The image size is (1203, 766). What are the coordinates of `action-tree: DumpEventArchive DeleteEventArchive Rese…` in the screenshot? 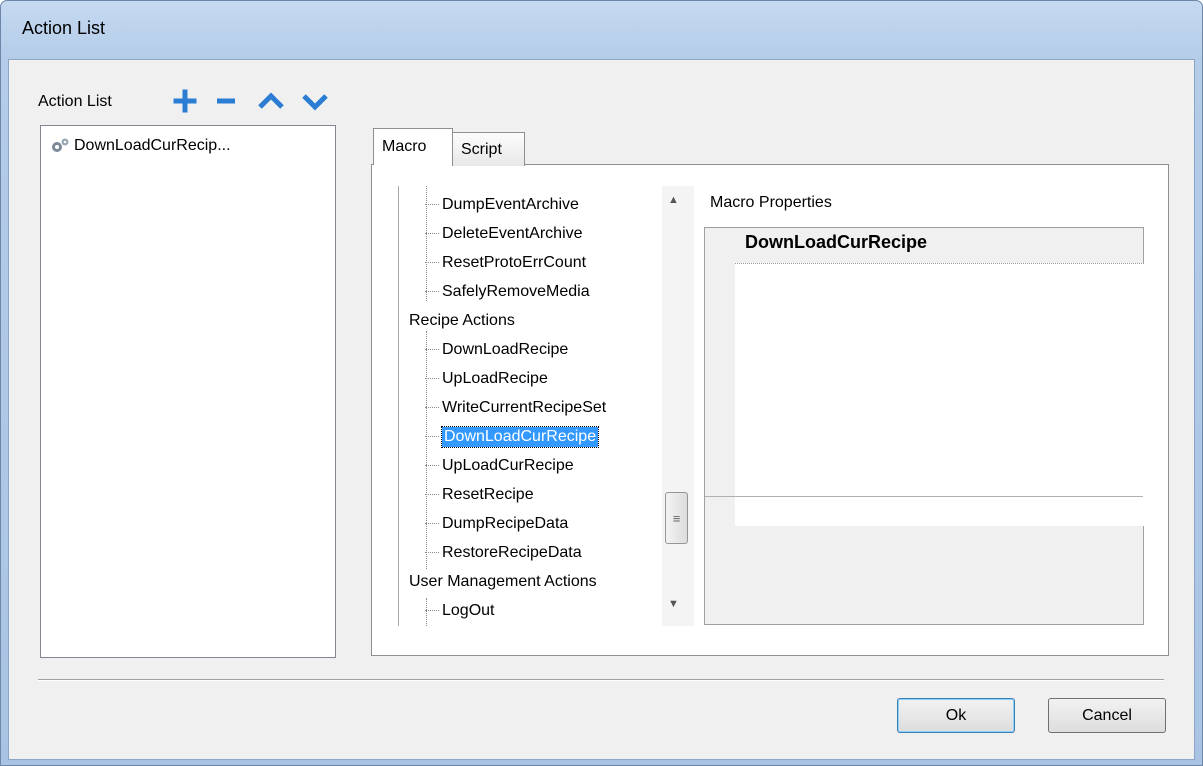 It's located at (546, 406).